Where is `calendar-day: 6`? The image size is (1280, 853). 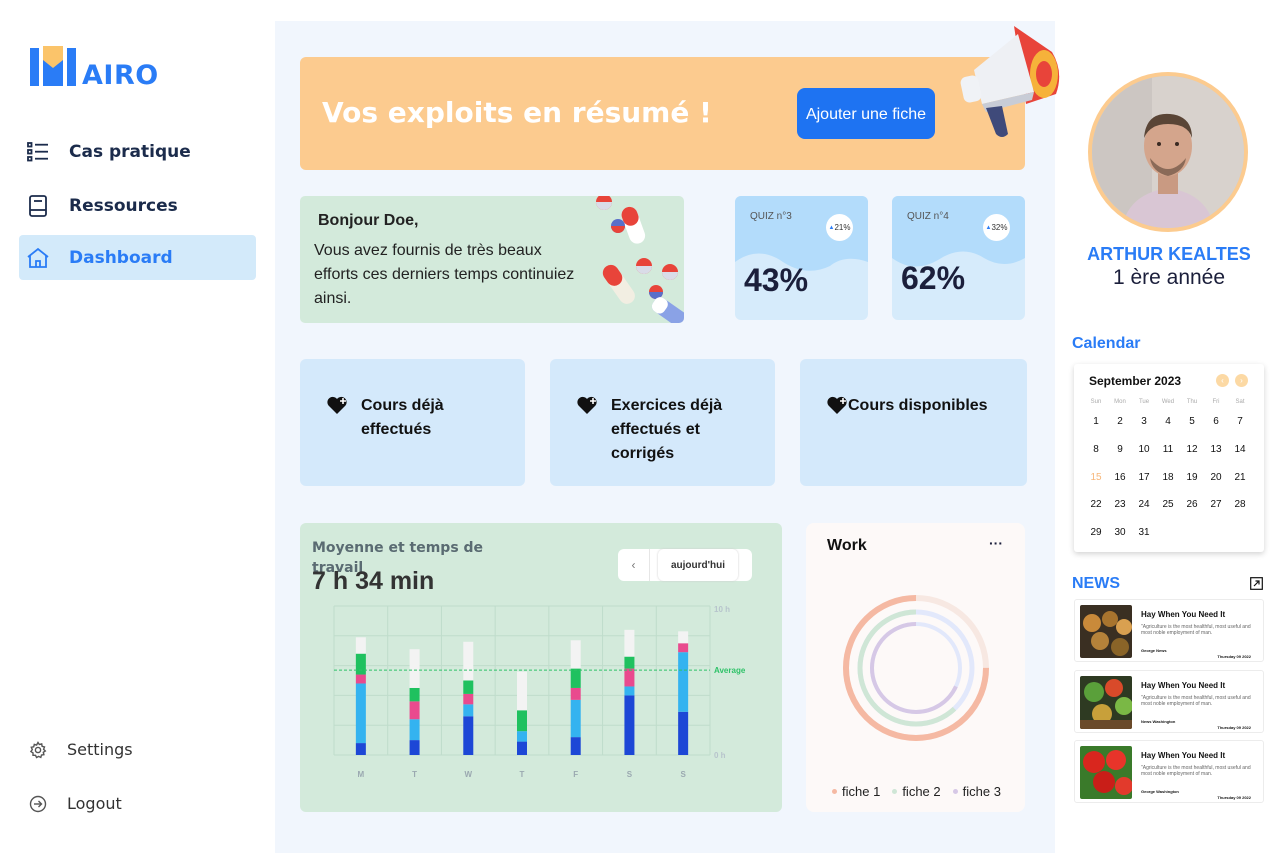 calendar-day: 6 is located at coordinates (1216, 421).